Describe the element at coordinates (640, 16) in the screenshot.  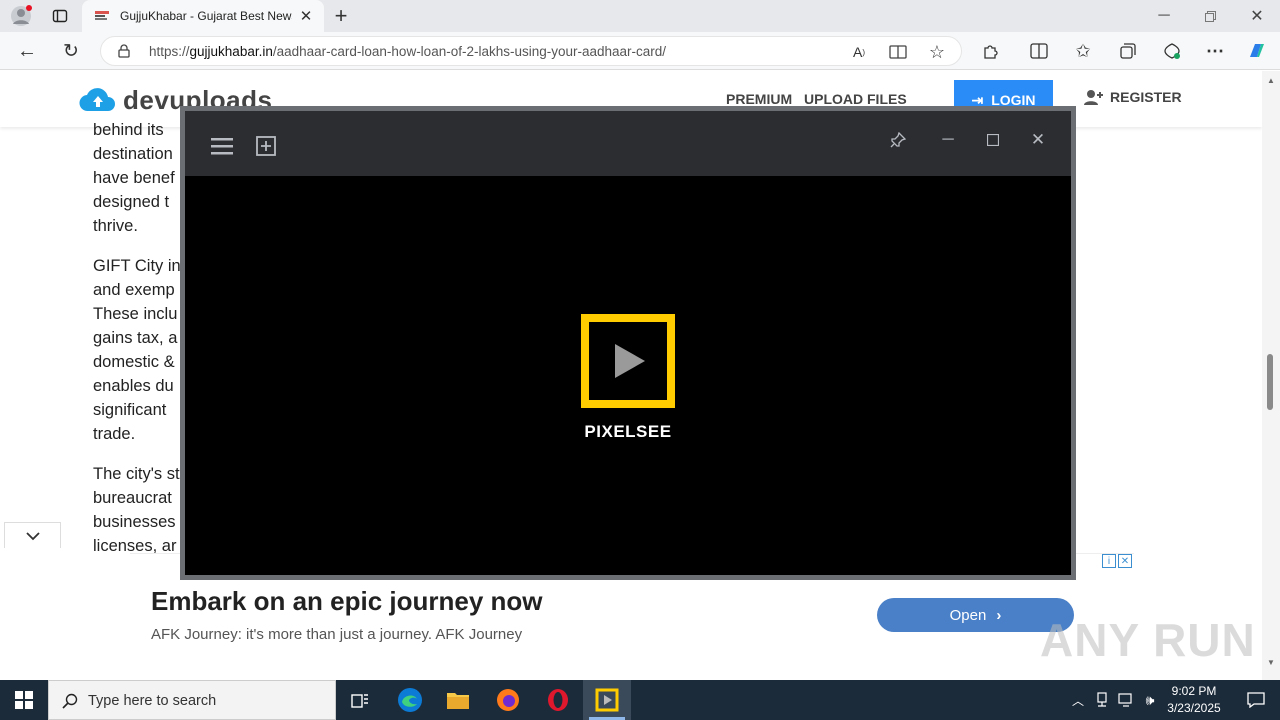
I see `tab-bar: GujjuKhabar - Gujarat Best News ✕ + ─ ✕` at that location.